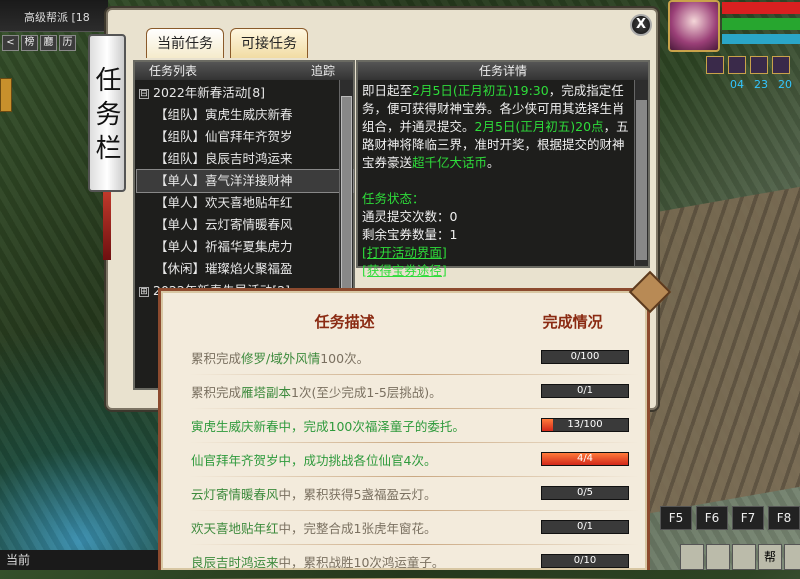 This screenshot has width=800, height=579. I want to click on task-desc: 欢天喜地贴年红中，完整合成1张虎年窗花。, so click(366, 527).